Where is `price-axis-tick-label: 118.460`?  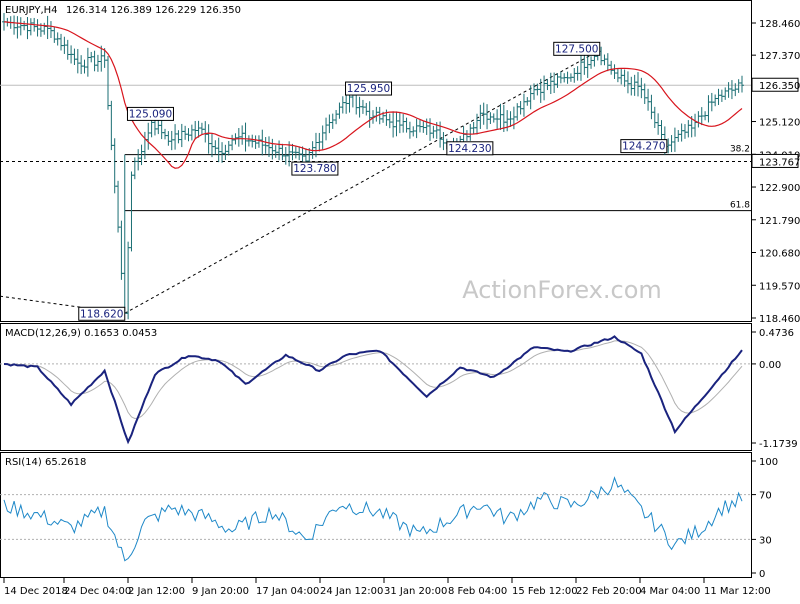 price-axis-tick-label: 118.460 is located at coordinates (779, 319).